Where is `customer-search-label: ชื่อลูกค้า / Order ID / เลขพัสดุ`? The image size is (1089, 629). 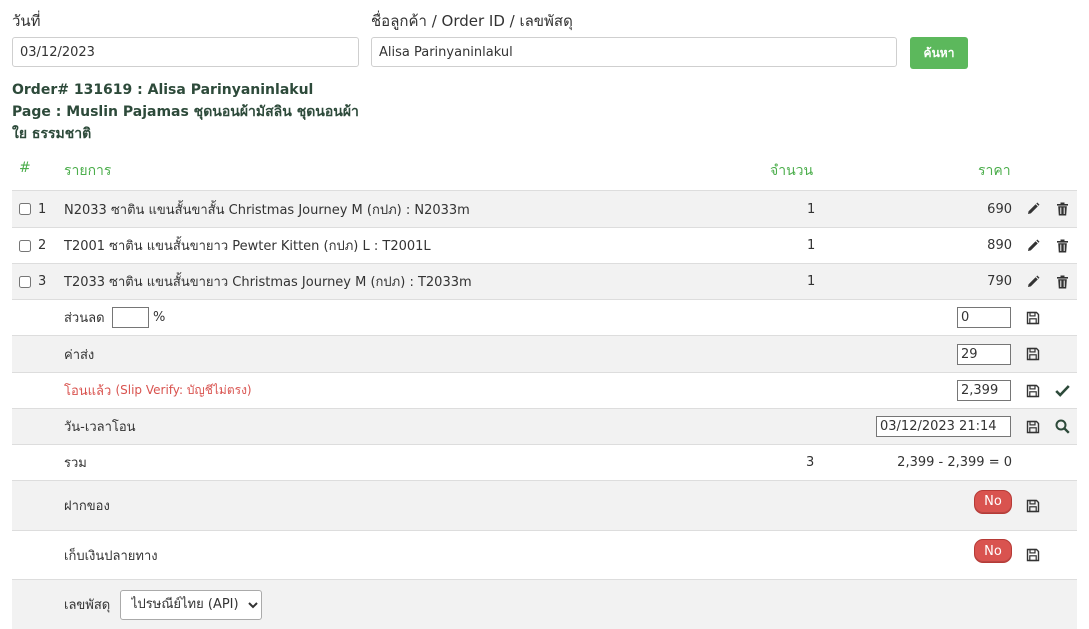 customer-search-label: ชื่อลูกค้า / Order ID / เลขพัสดุ is located at coordinates (472, 21).